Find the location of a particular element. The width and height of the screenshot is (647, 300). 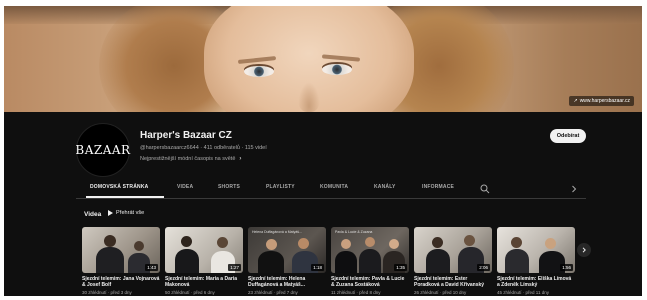

tab-home: DOMOVSKÁ STRÁNKA is located at coordinates (119, 187).